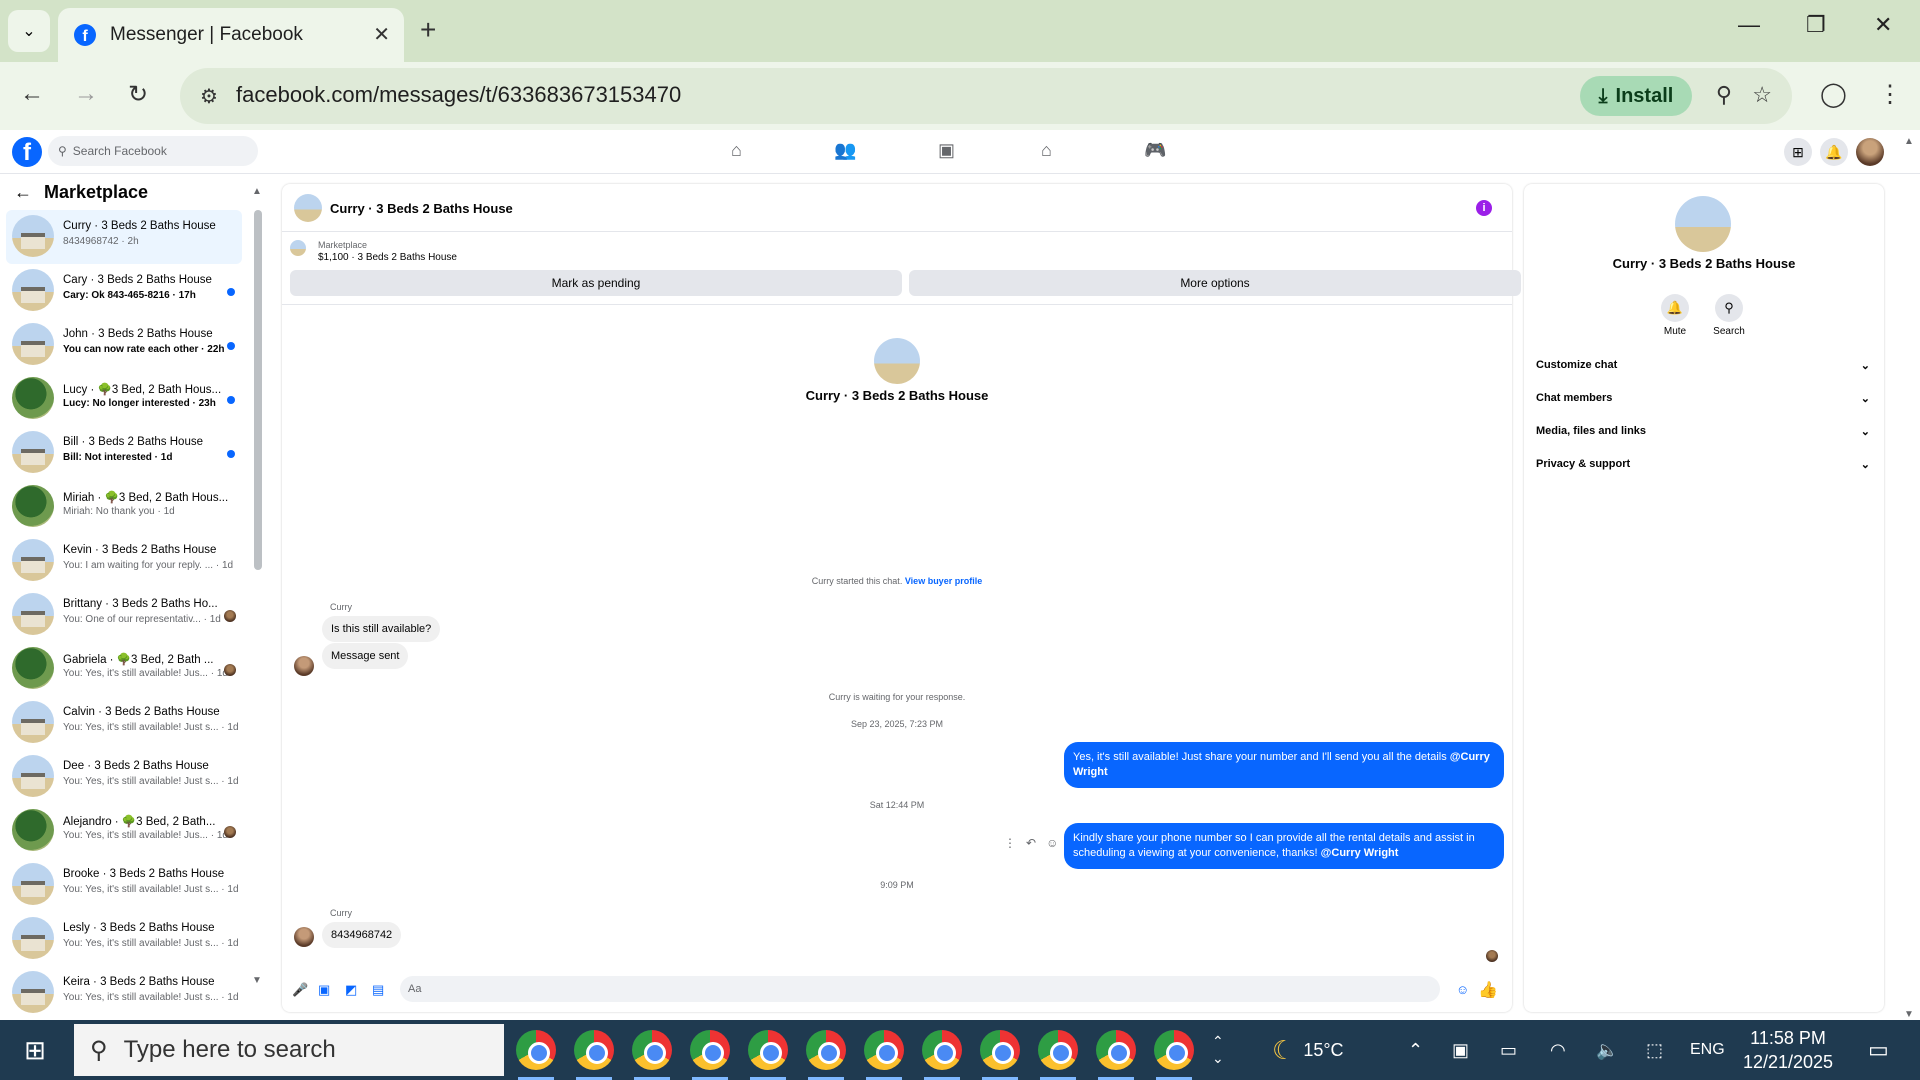 This screenshot has height=1080, width=1920. I want to click on info-section-row: Privacy & support ⌄, so click(1703, 464).